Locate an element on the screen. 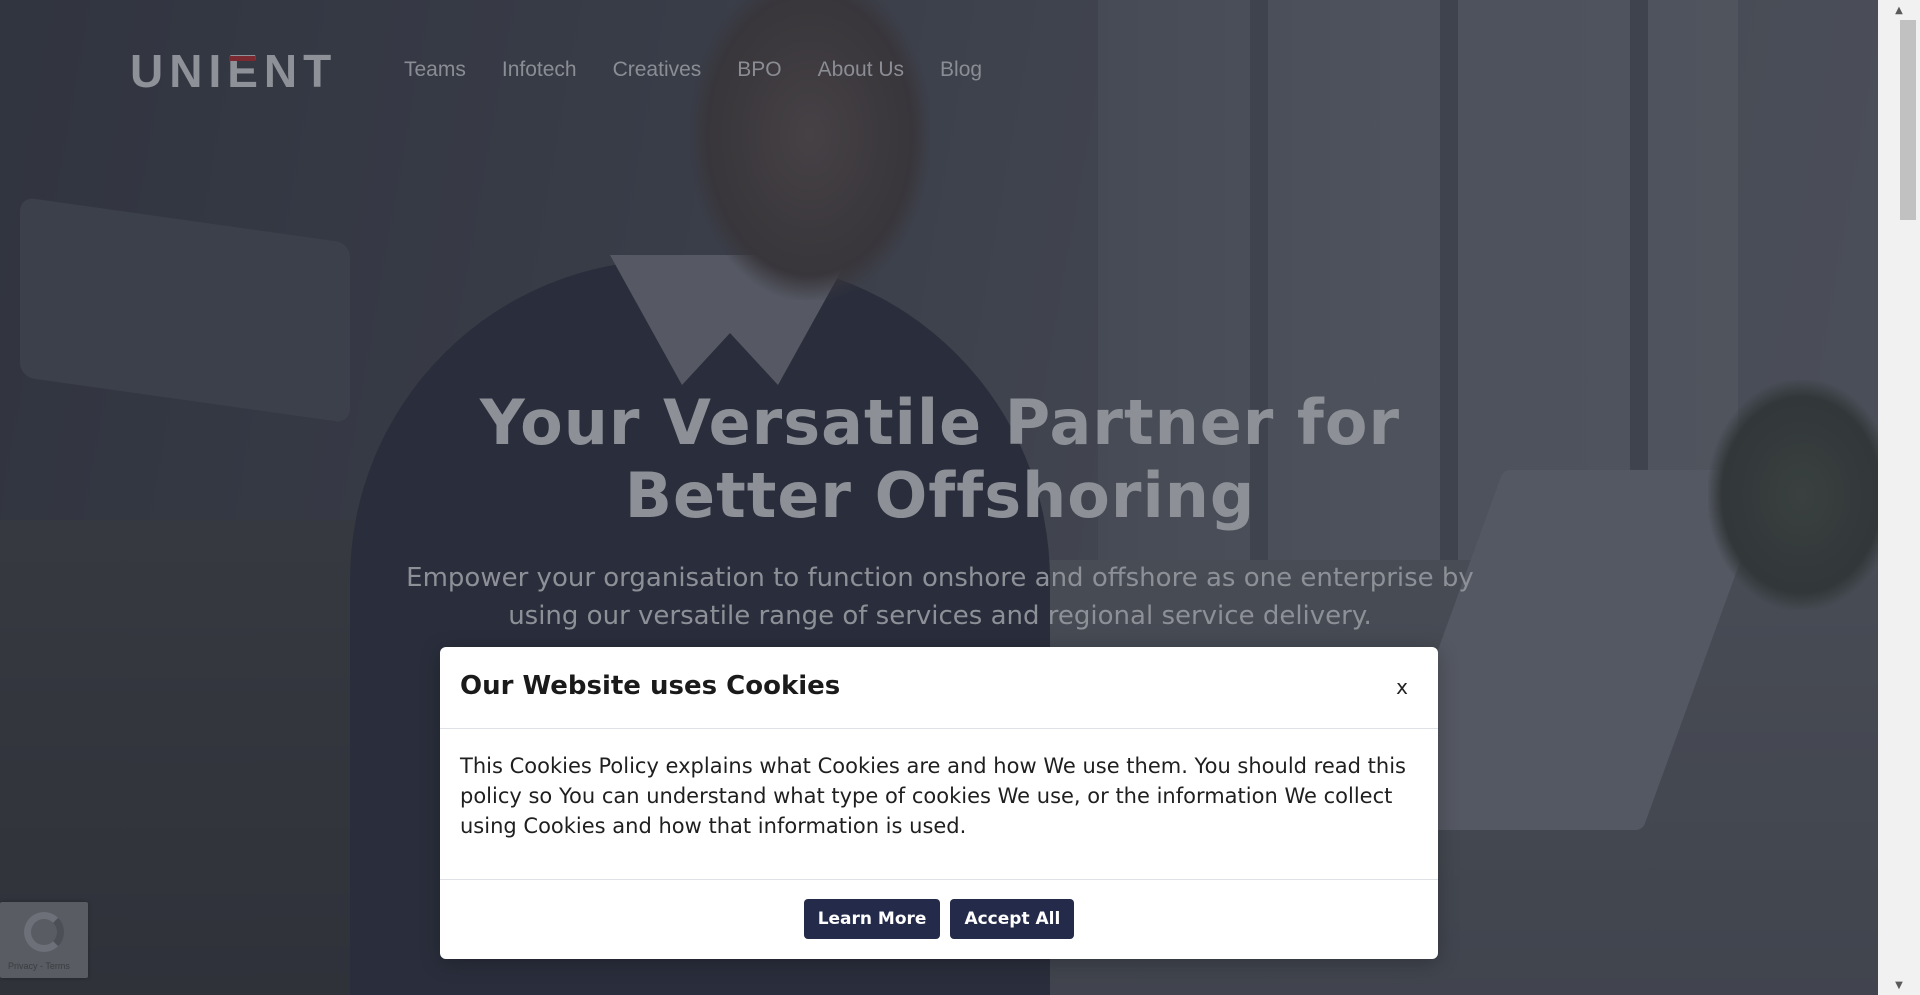 This screenshot has width=1920, height=995. accept-all-button: Accept All is located at coordinates (1012, 919).